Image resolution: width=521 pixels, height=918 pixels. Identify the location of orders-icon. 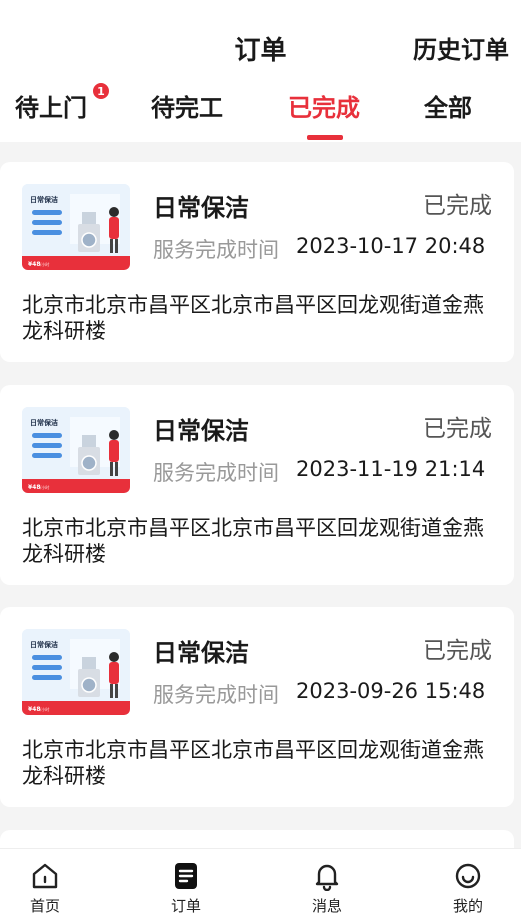
(186, 876).